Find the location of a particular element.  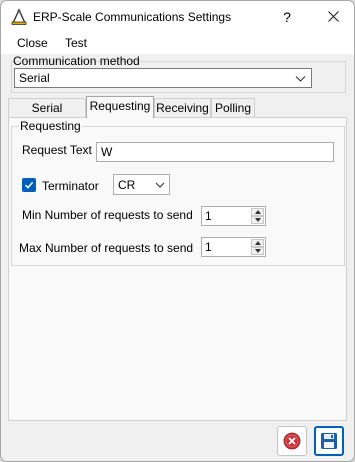

checkmark-icon is located at coordinates (29, 185).